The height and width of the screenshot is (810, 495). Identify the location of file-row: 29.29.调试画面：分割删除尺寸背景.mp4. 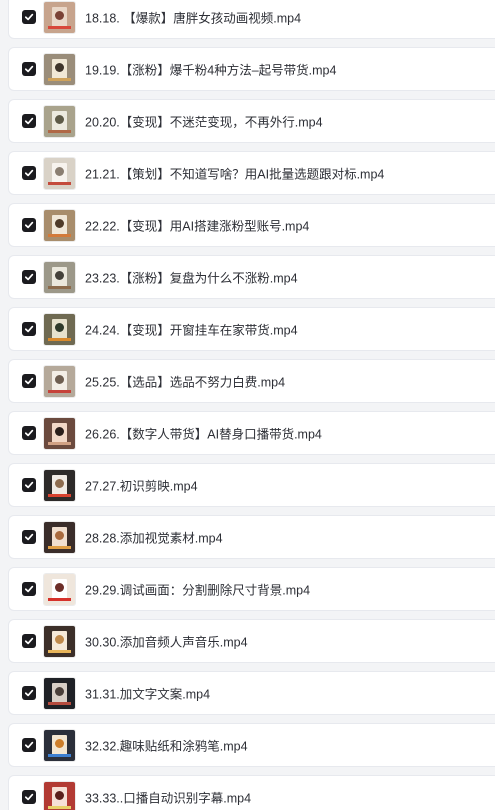
(251, 589).